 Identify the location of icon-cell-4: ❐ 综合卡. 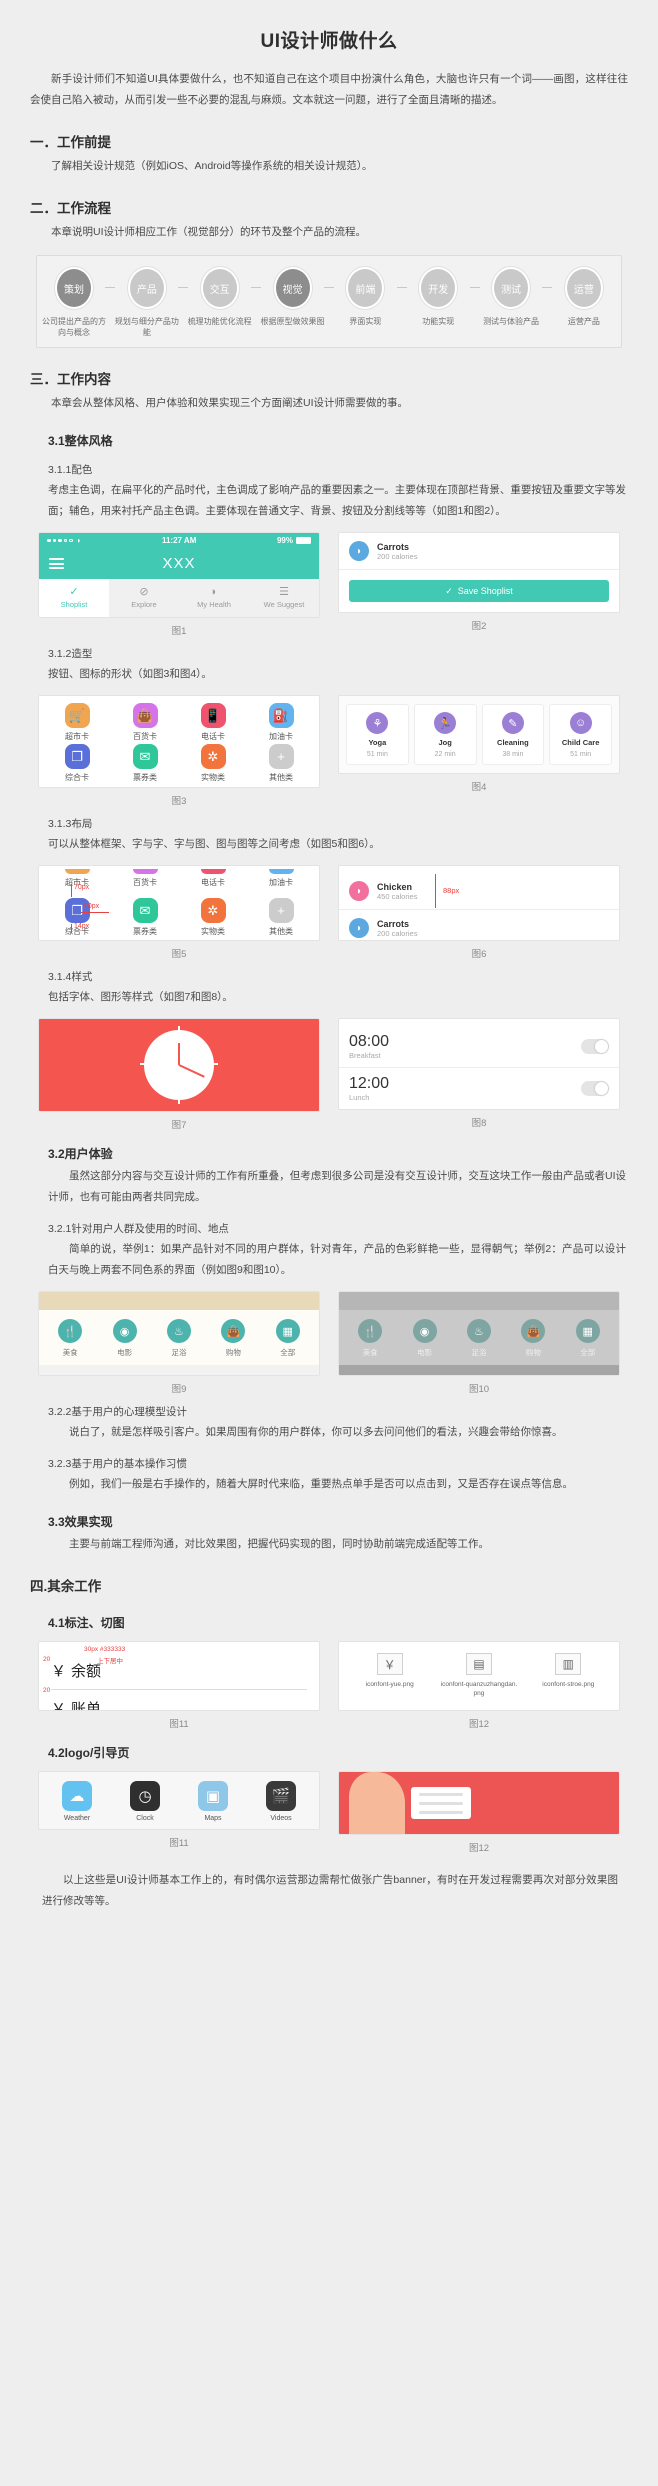
(77, 763).